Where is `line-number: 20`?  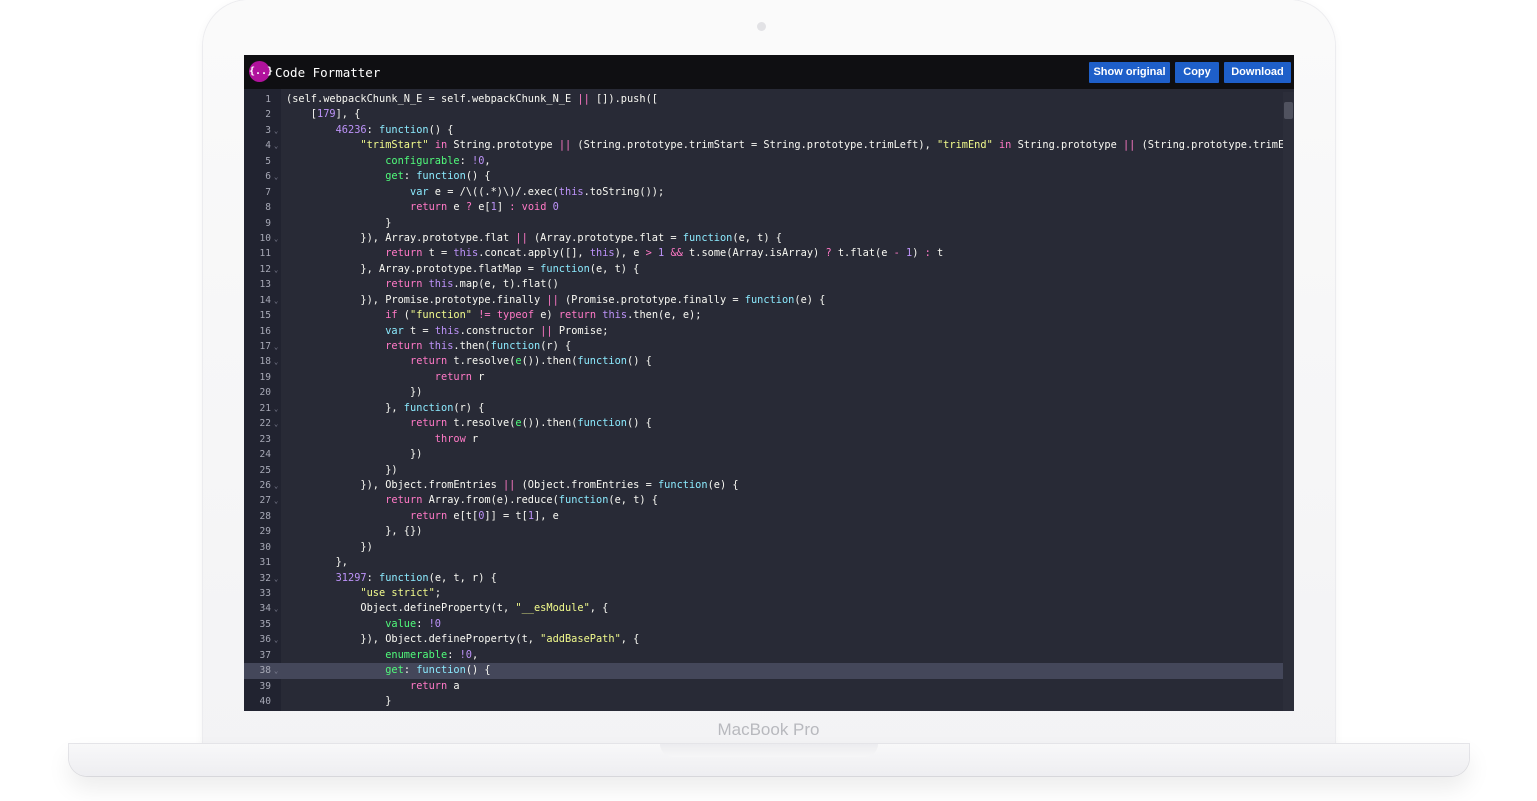
line-number: 20 is located at coordinates (265, 393).